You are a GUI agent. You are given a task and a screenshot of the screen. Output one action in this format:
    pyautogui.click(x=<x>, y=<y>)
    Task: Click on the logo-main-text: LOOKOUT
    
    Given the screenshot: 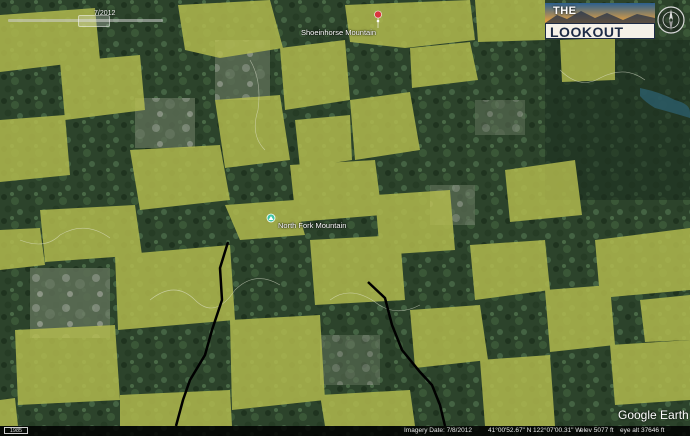 What is the action you would take?
    pyautogui.click(x=587, y=32)
    